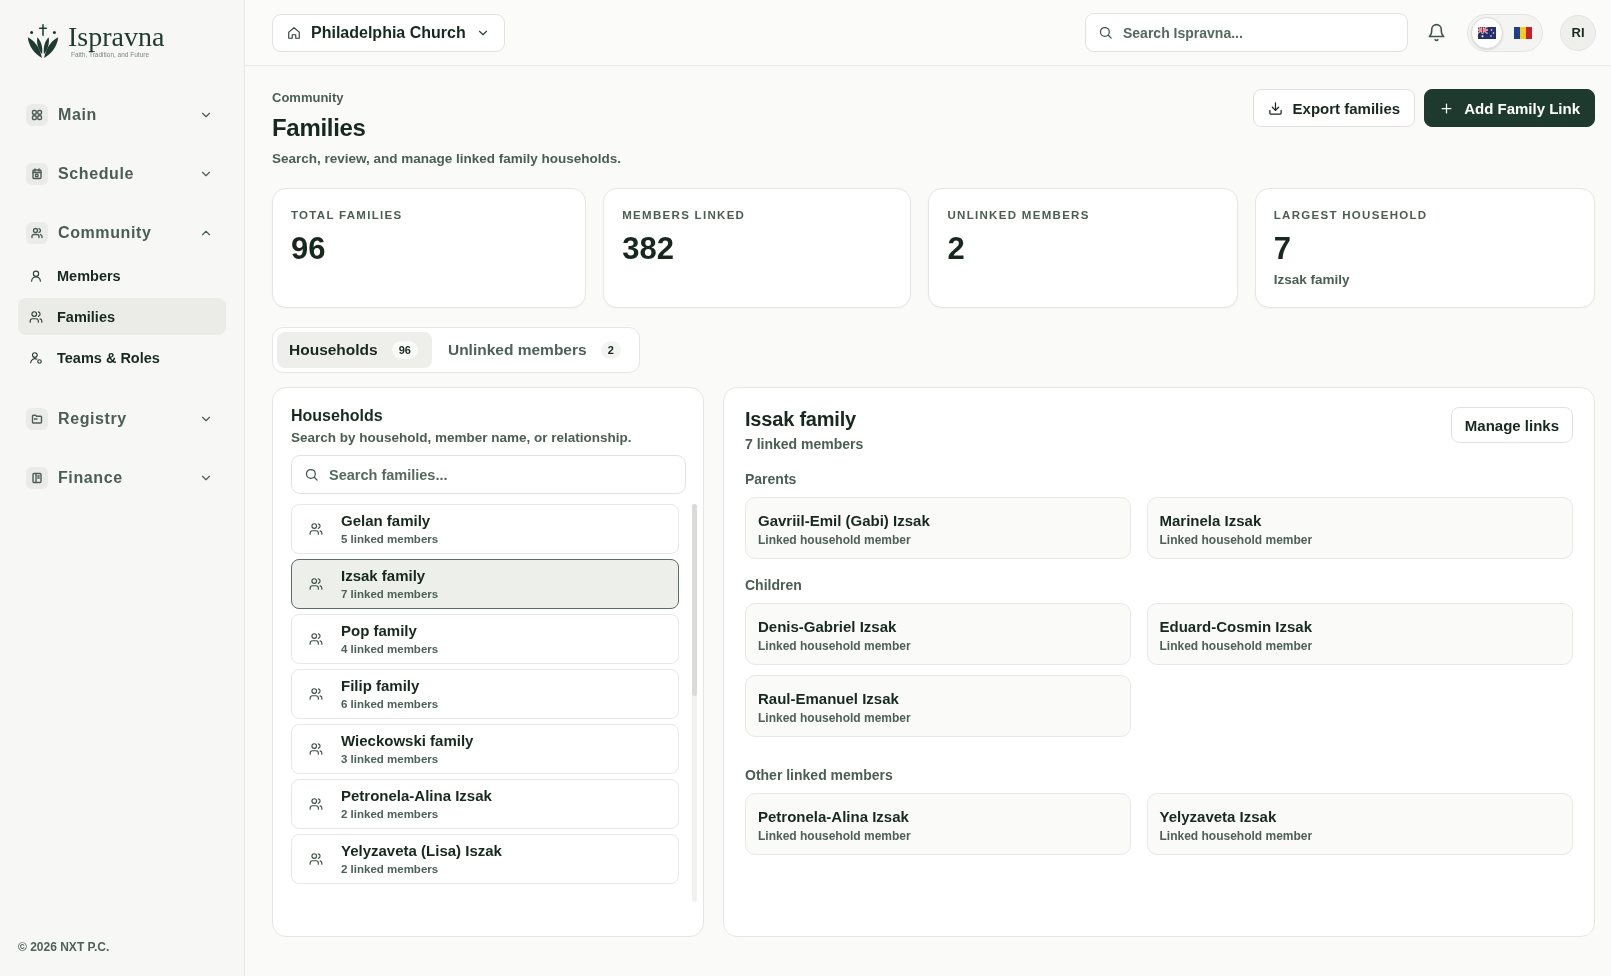 The image size is (1611, 976). I want to click on language-option, so click(1487, 32).